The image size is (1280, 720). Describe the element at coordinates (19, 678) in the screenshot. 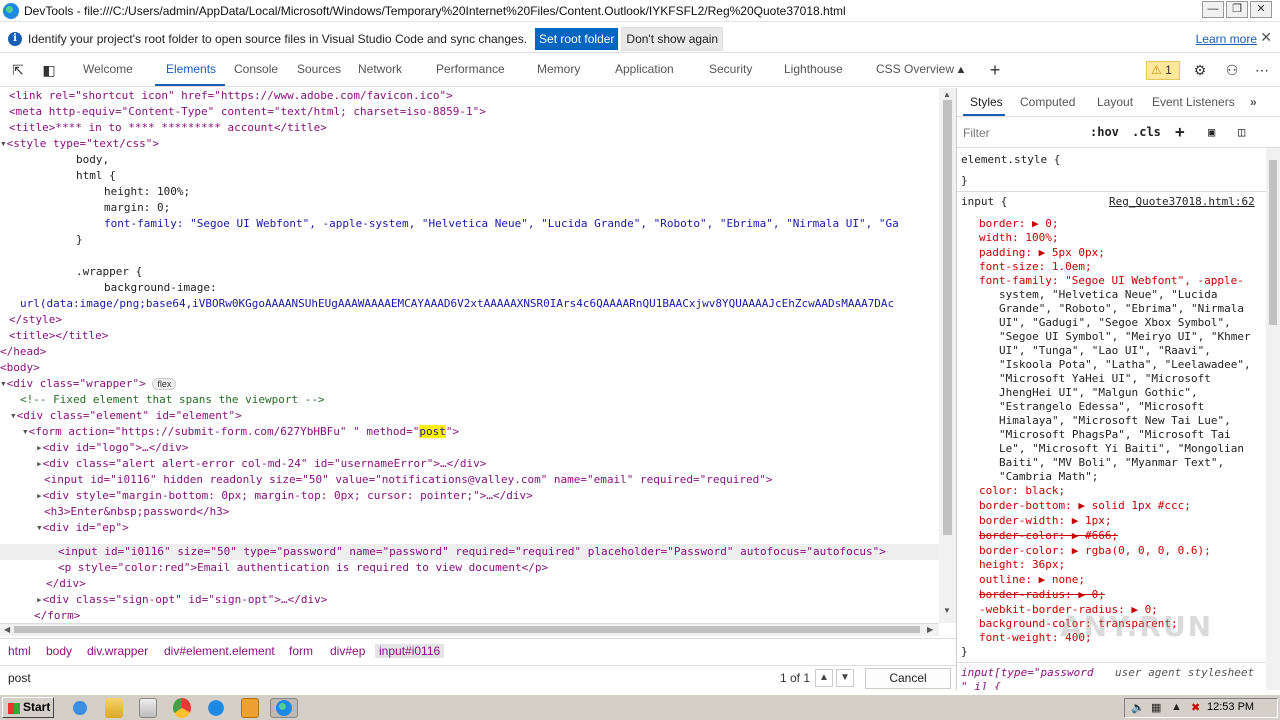

I see `search-input: post` at that location.